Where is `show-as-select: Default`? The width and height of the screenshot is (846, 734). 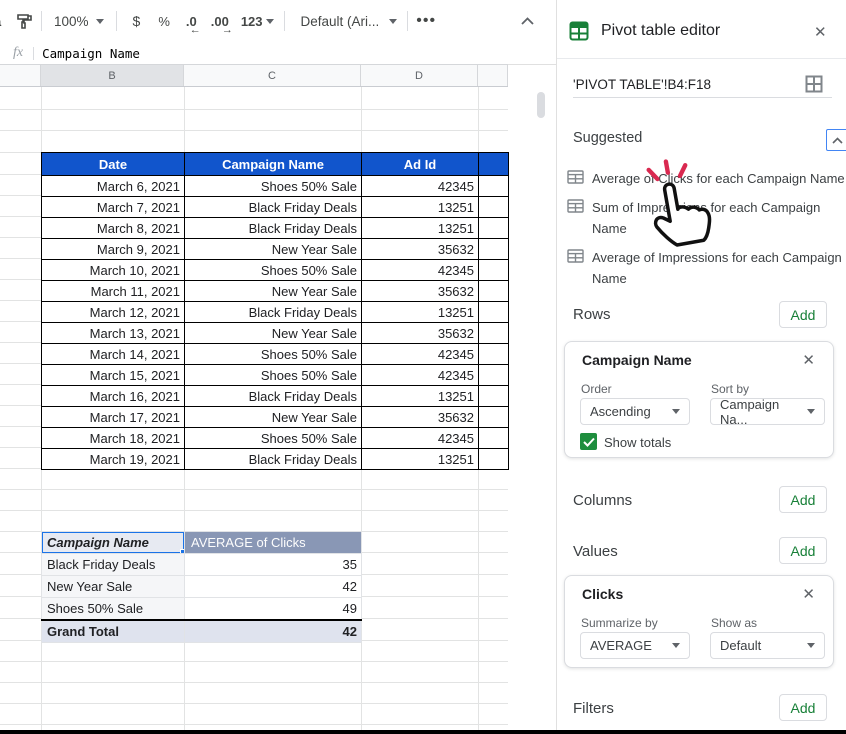
show-as-select: Default is located at coordinates (767, 645).